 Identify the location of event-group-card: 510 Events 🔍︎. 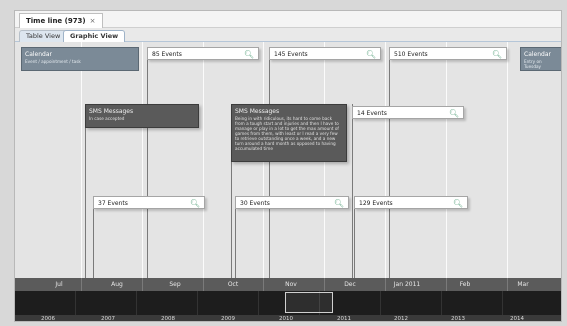
(448, 53).